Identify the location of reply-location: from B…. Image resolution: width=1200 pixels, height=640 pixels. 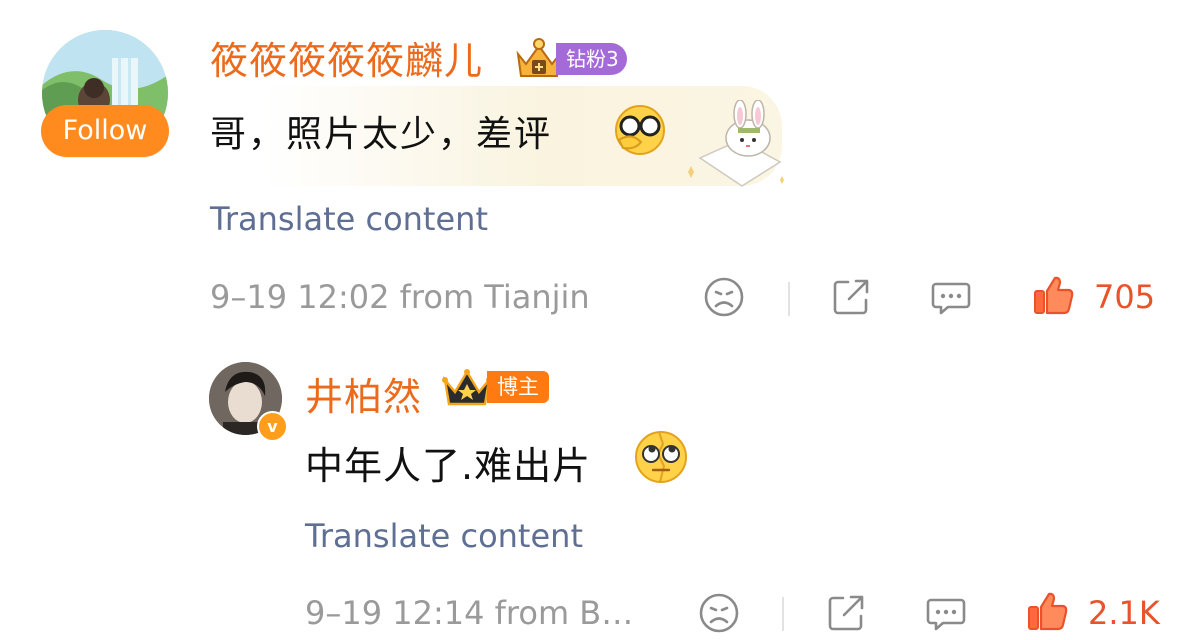
(564, 613).